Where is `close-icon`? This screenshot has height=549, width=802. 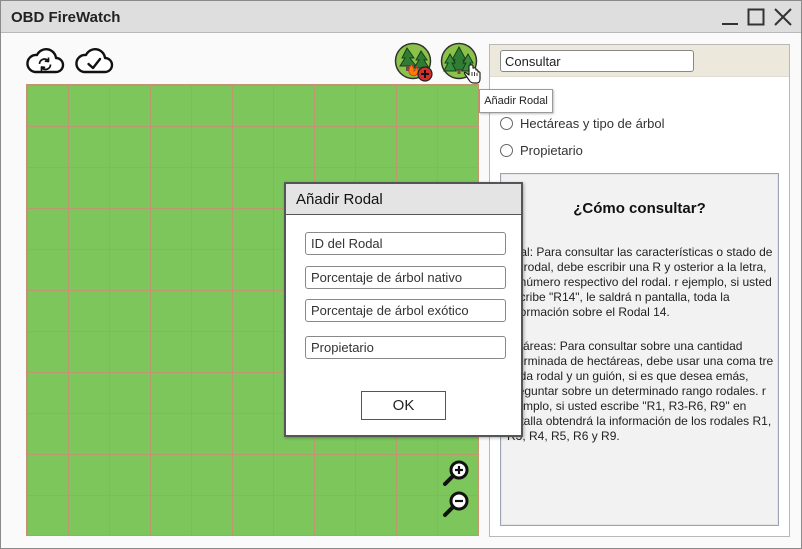
close-icon is located at coordinates (783, 17).